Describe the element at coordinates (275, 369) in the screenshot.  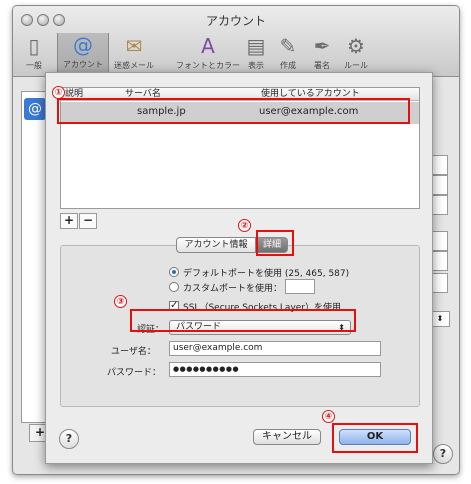
I see `password-field: ●●●●●●●●●●` at that location.